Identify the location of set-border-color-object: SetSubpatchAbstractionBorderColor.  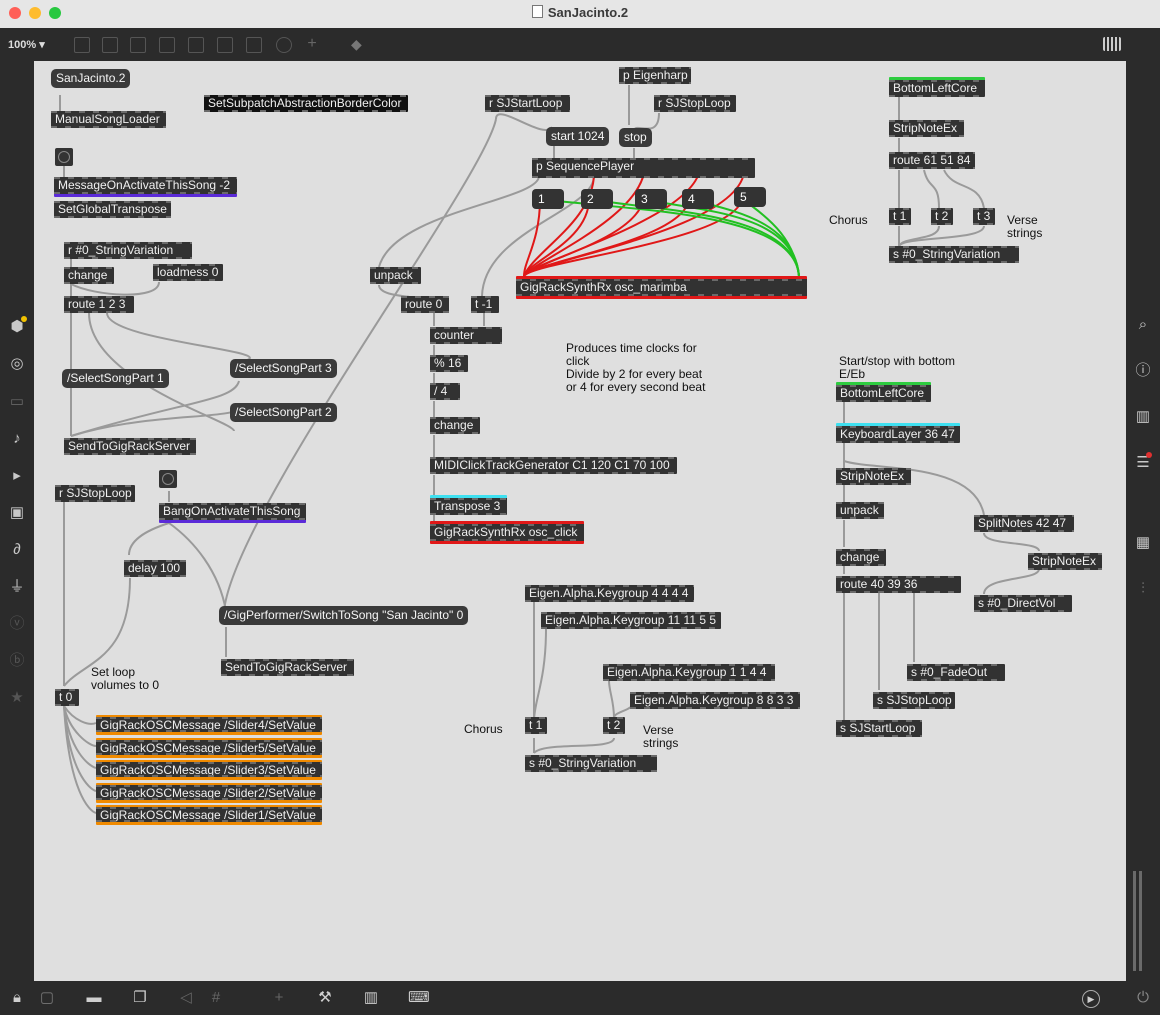
(306, 103).